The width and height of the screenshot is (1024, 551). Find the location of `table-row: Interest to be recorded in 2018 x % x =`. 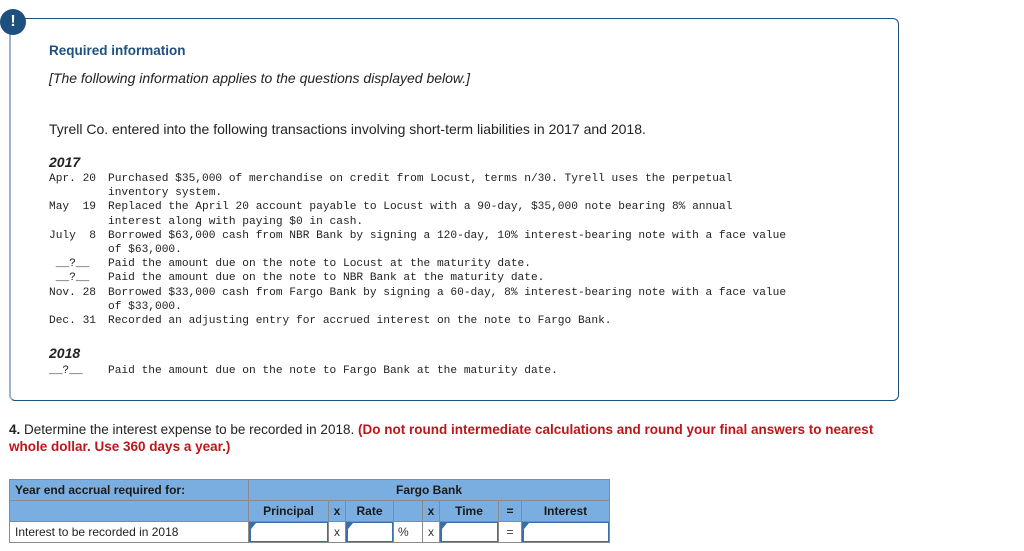

table-row: Interest to be recorded in 2018 x % x = is located at coordinates (309, 532).